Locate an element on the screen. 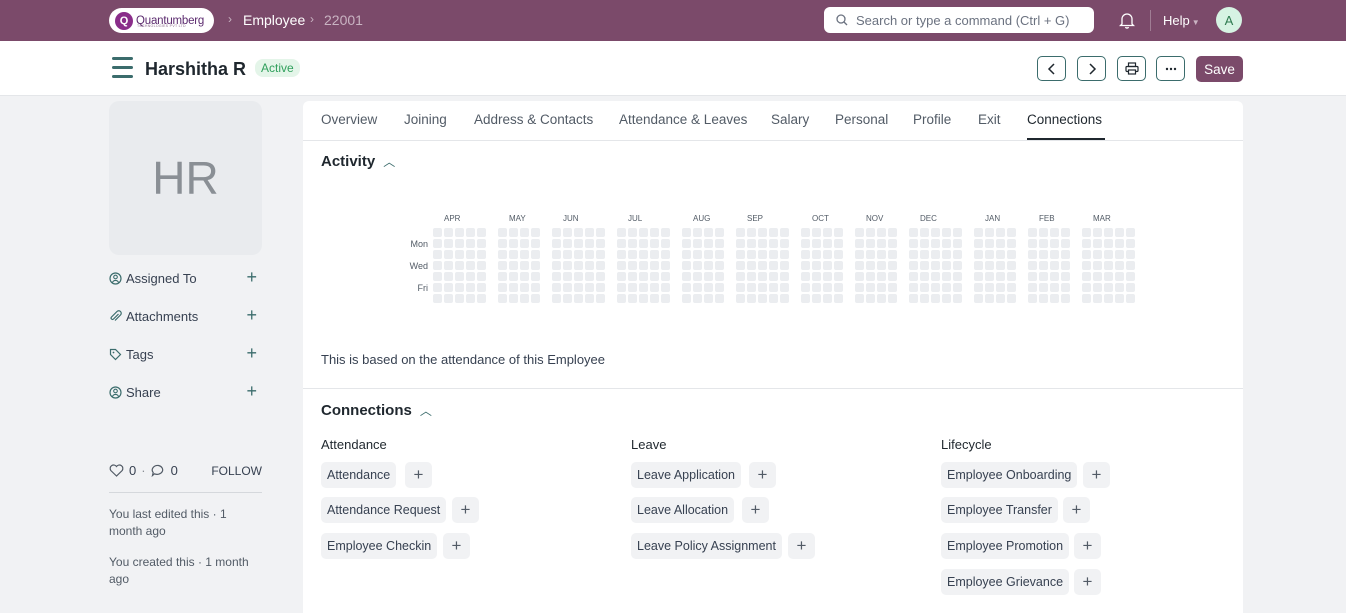 This screenshot has width=1346, height=613. tab-overview: Overview is located at coordinates (349, 119).